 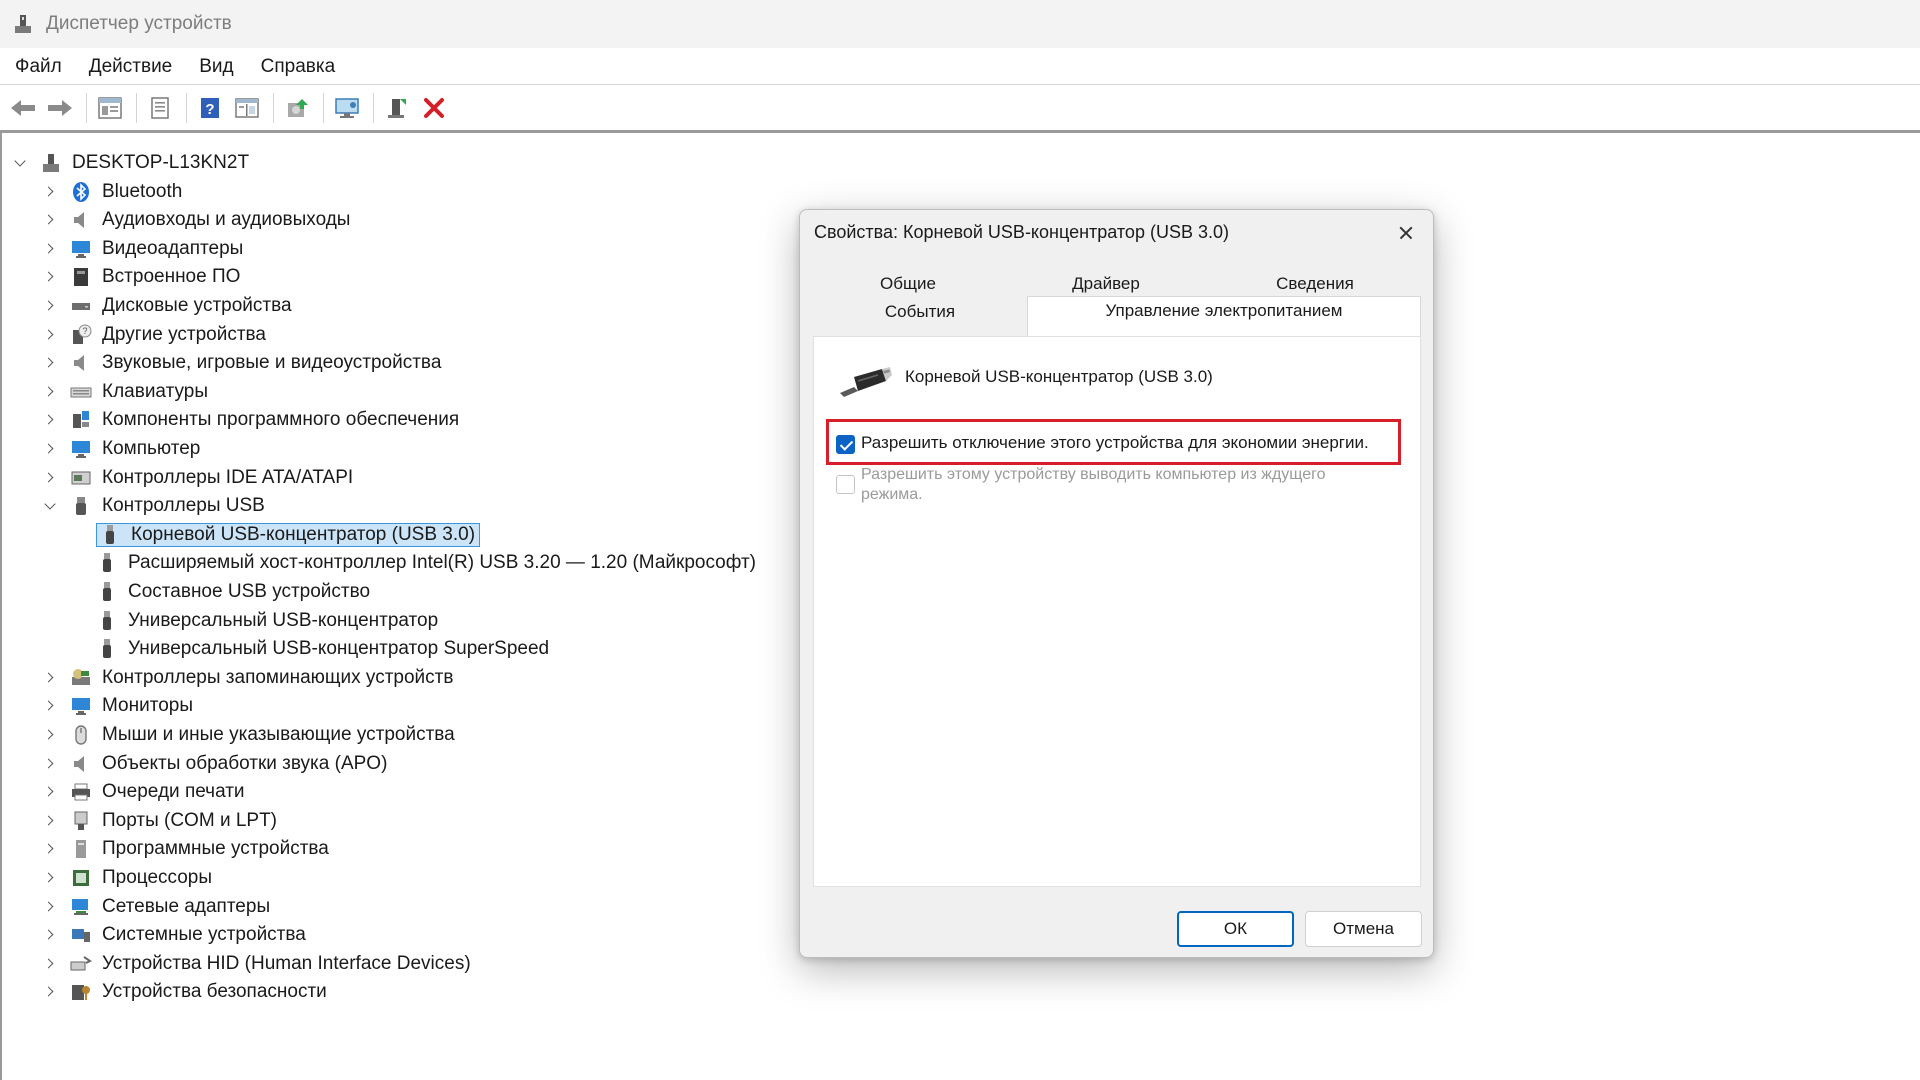 What do you see at coordinates (1315, 284) in the screenshot?
I see `tab-details: Сведения` at bounding box center [1315, 284].